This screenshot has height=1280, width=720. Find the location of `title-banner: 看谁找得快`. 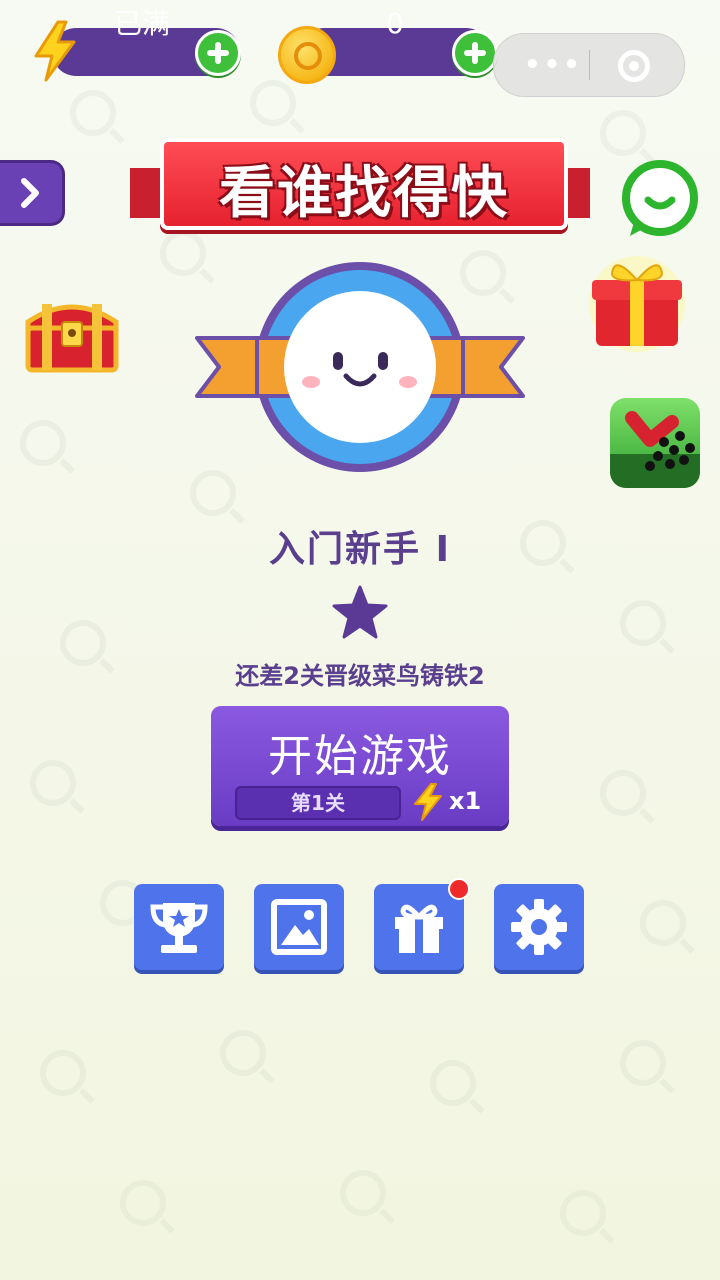

title-banner: 看谁找得快 is located at coordinates (364, 184).